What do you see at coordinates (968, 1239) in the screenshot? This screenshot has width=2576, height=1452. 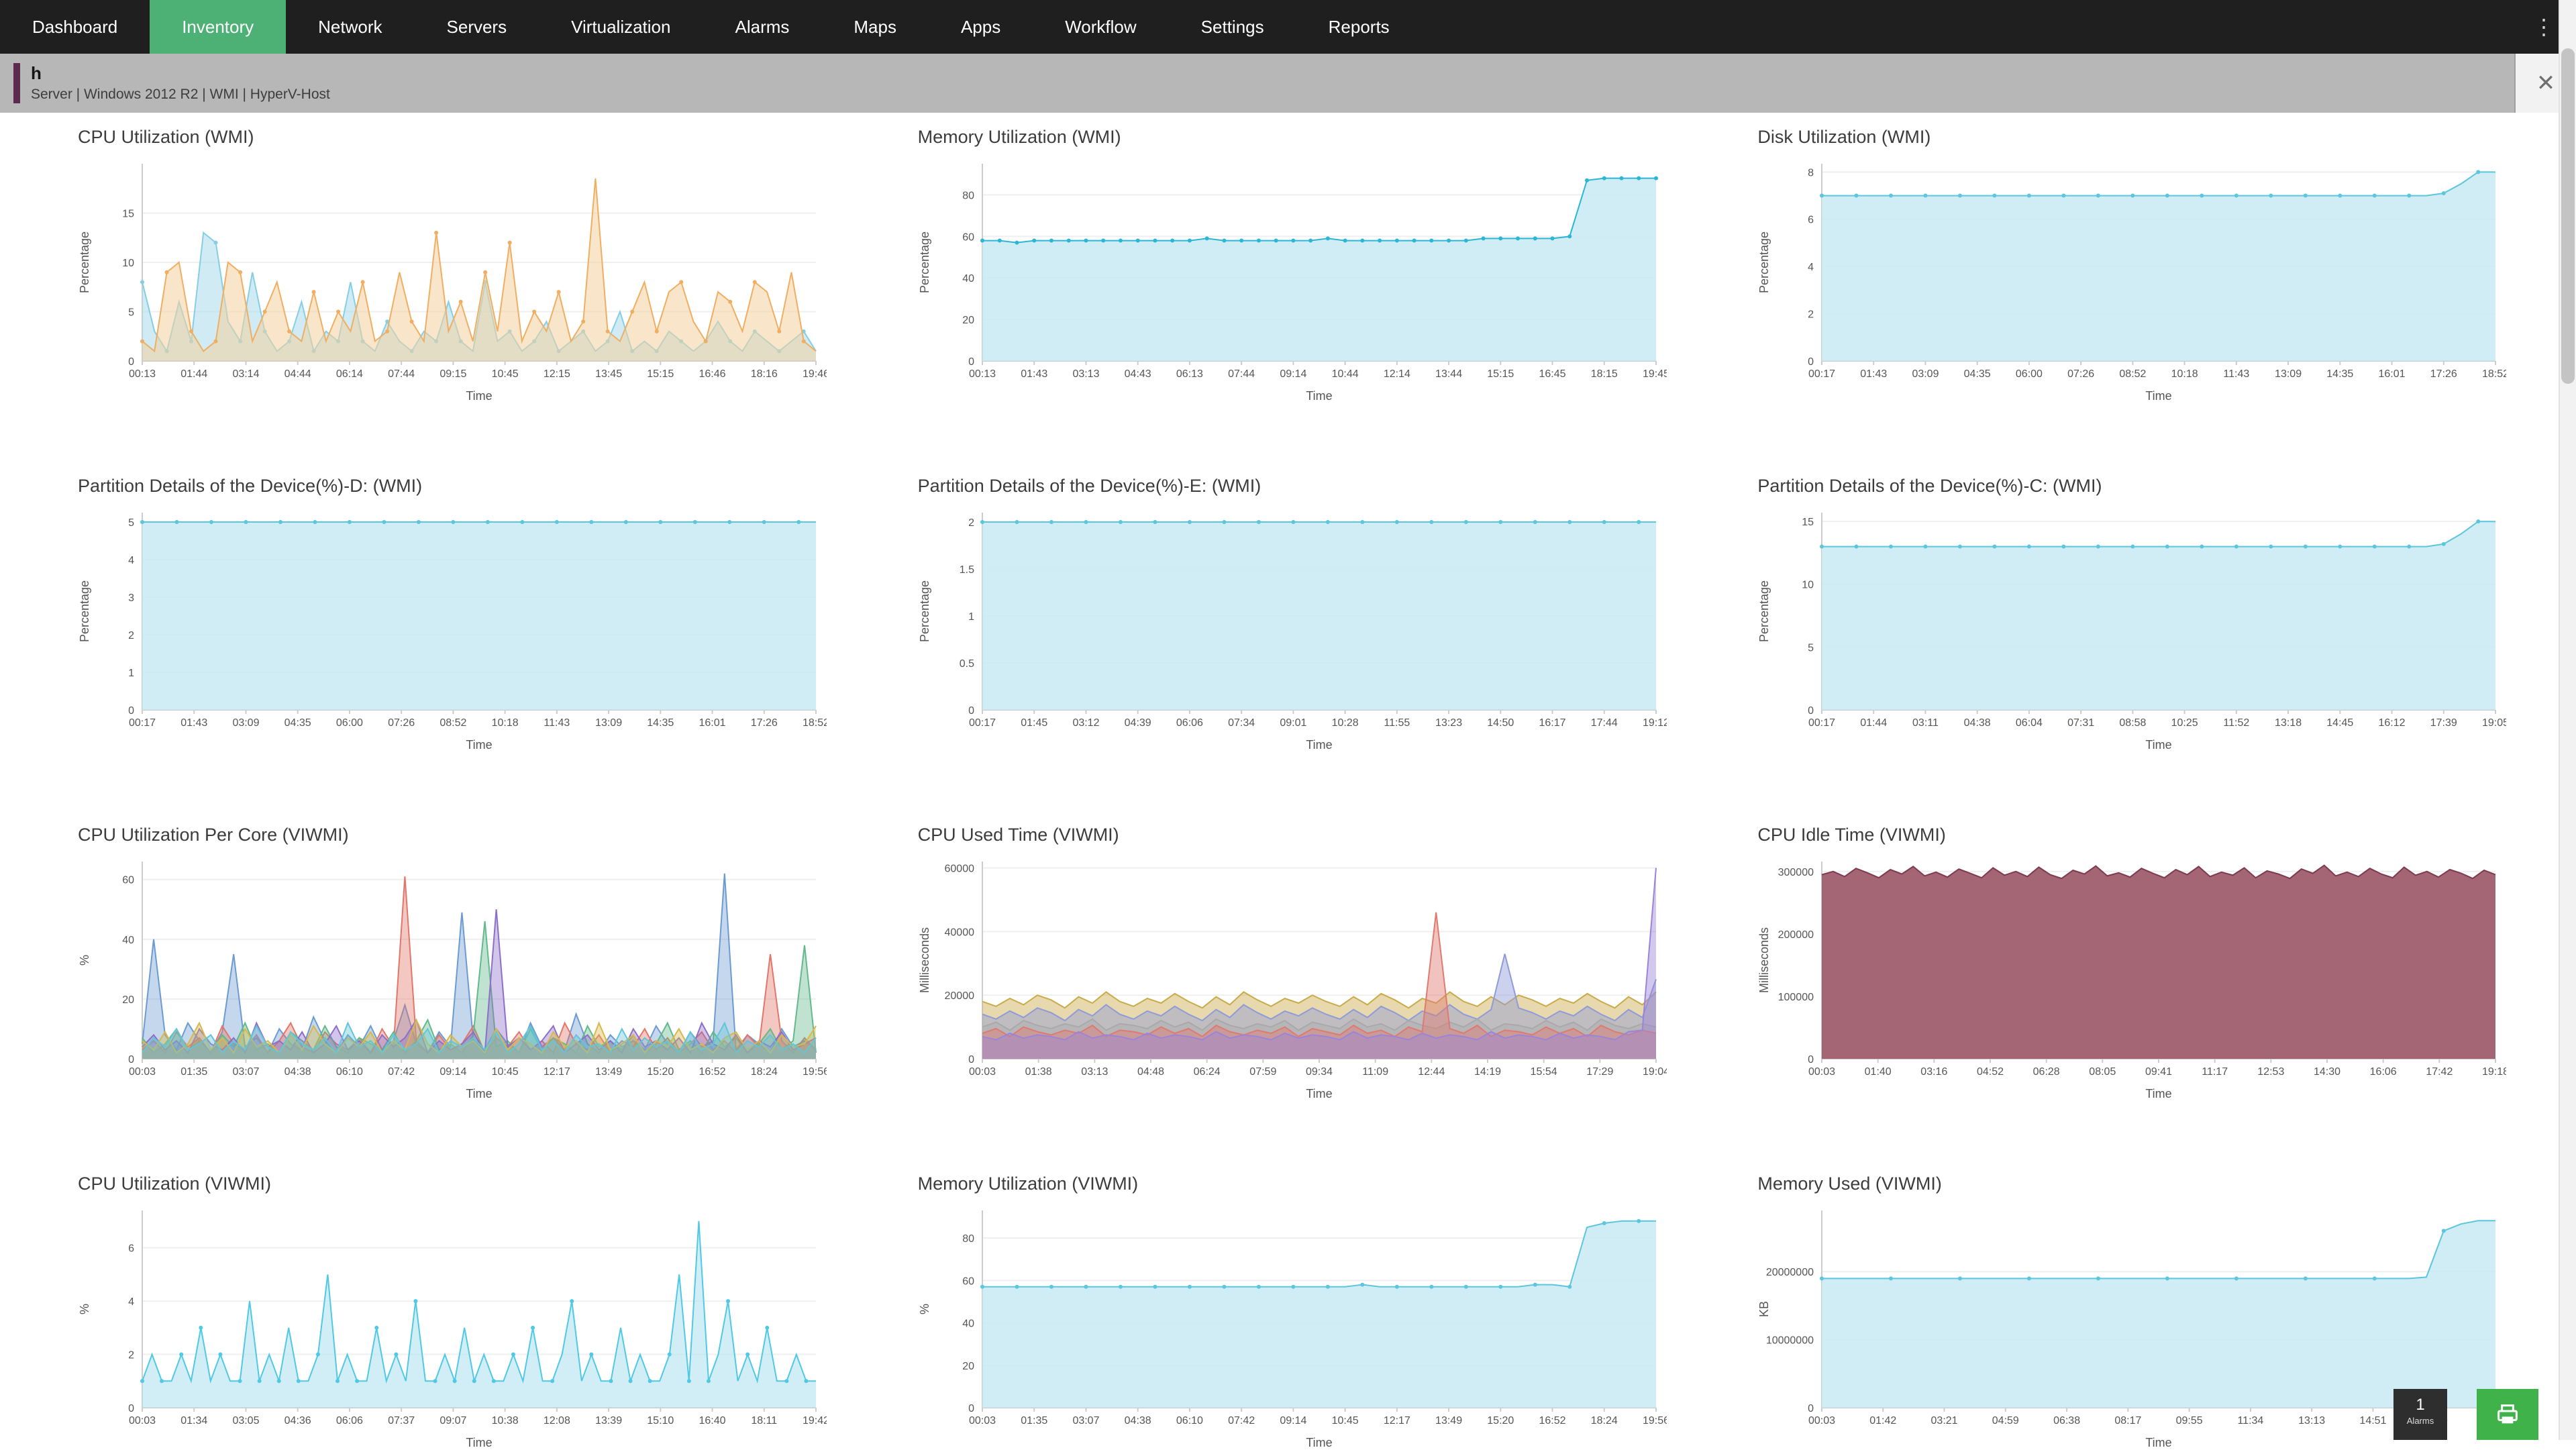 I see `svg-text: 80` at bounding box center [968, 1239].